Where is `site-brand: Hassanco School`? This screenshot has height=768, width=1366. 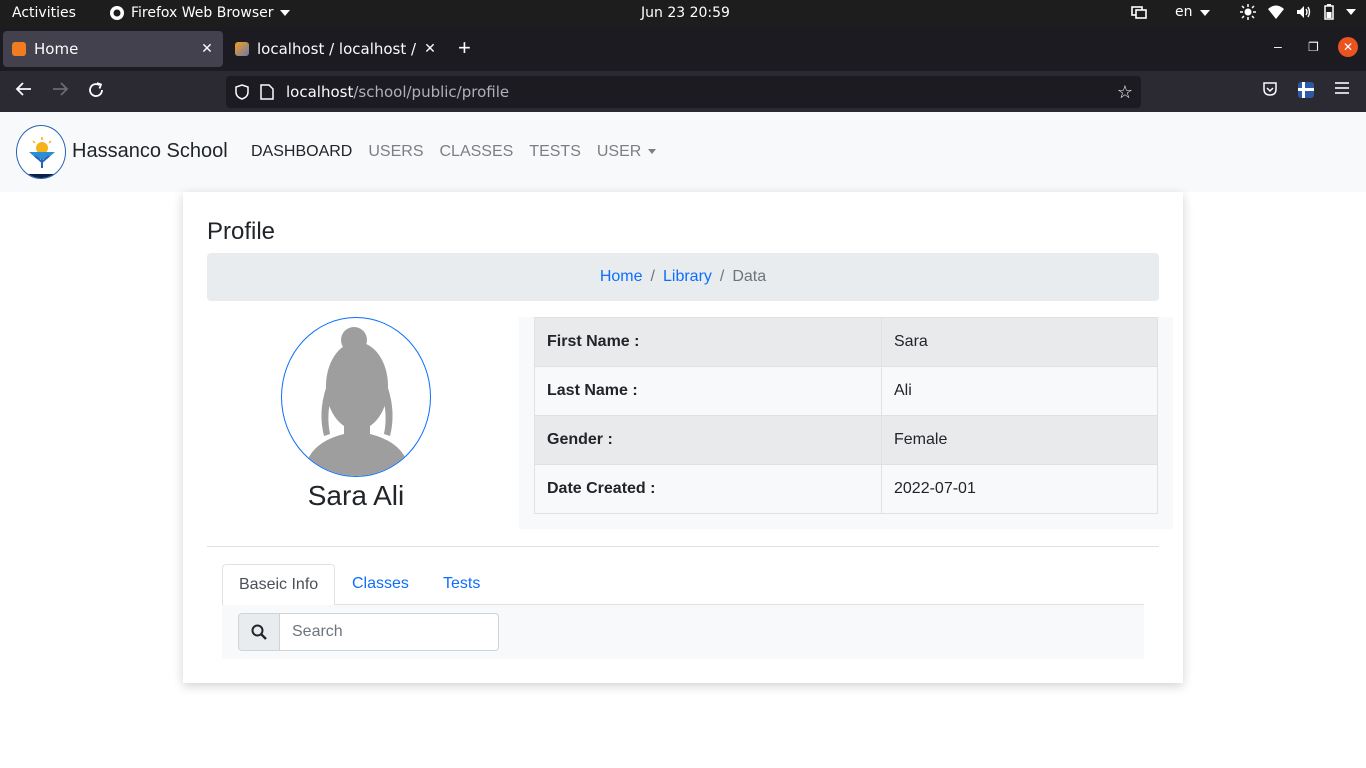 site-brand: Hassanco School is located at coordinates (150, 151).